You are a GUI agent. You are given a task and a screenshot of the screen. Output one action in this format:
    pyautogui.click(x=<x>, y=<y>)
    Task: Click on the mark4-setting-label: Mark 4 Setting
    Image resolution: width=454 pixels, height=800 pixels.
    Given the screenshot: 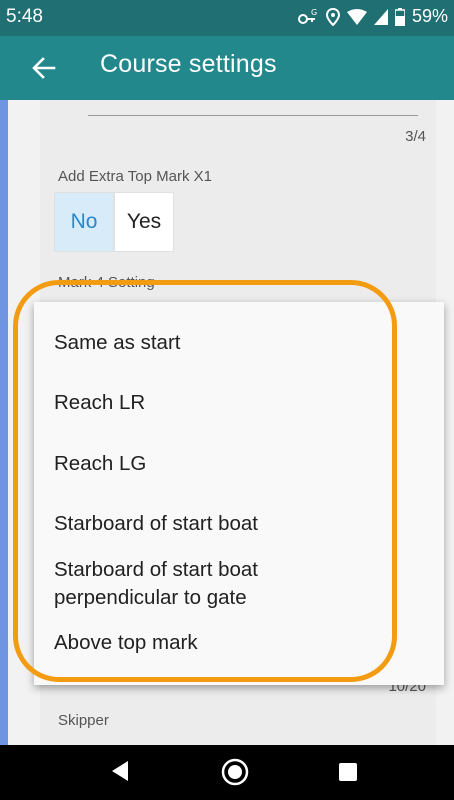 What is the action you would take?
    pyautogui.click(x=106, y=282)
    